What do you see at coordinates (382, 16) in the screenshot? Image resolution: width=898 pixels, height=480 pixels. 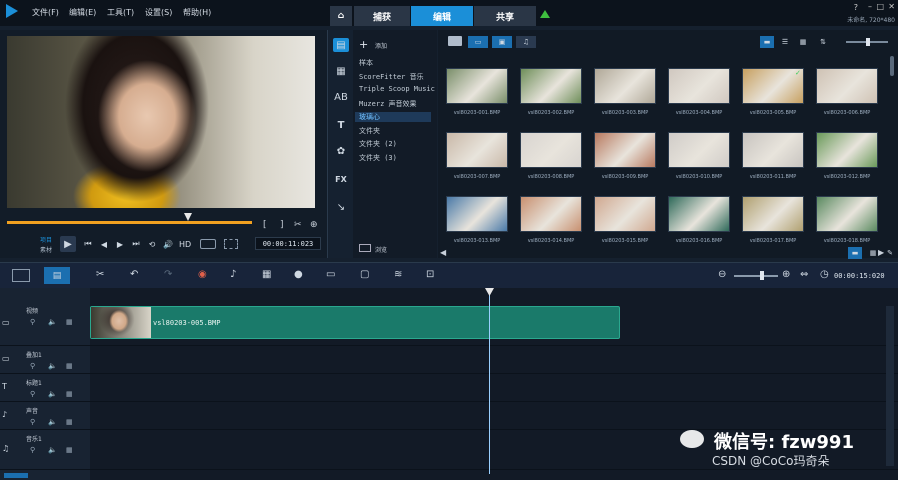 I see `tab-capture: 捕获` at bounding box center [382, 16].